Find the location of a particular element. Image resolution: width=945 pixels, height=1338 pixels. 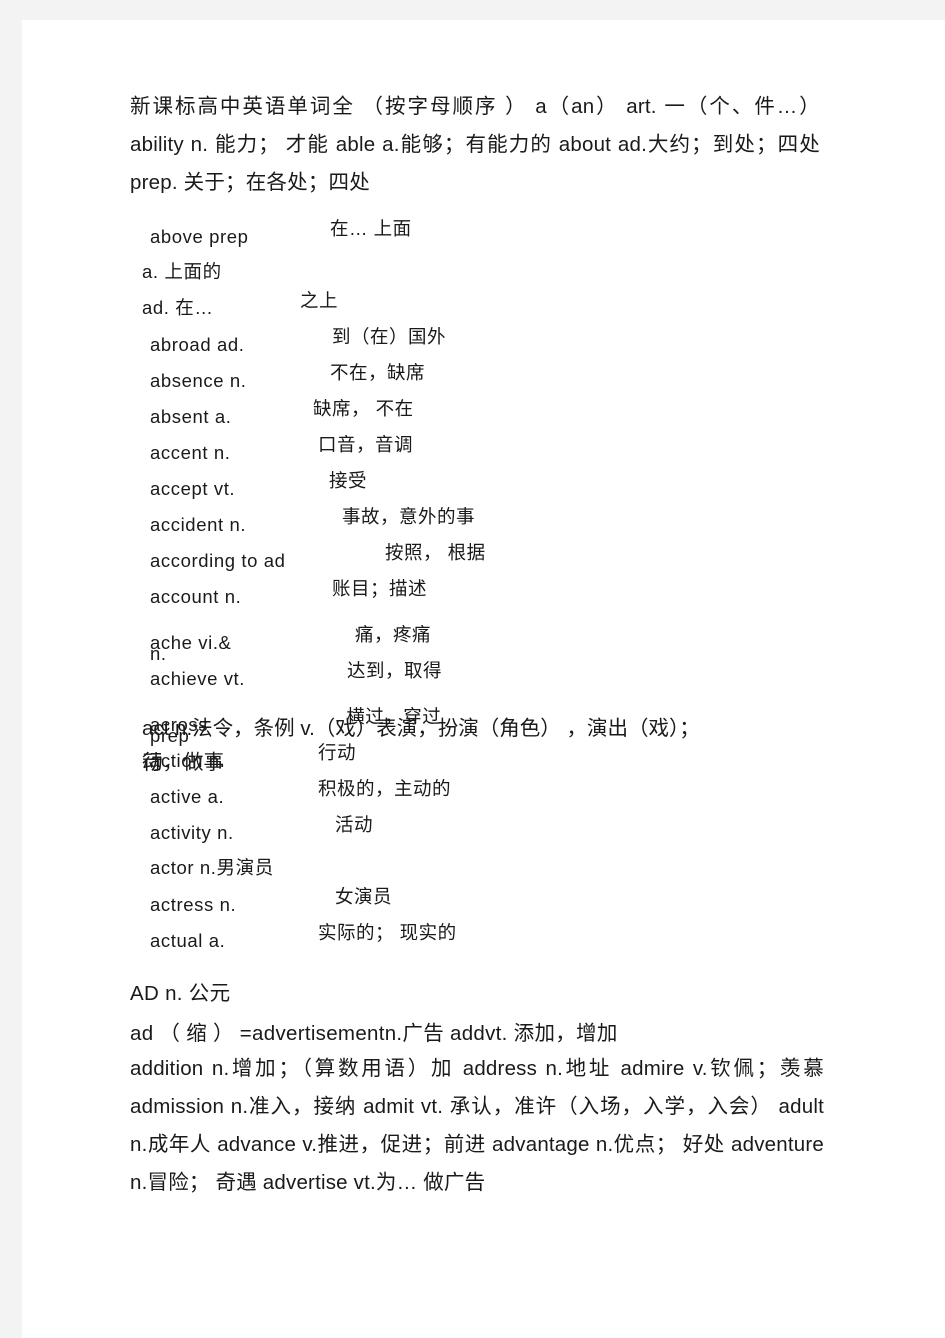

entry-definition: 女演员 is located at coordinates (364, 896).